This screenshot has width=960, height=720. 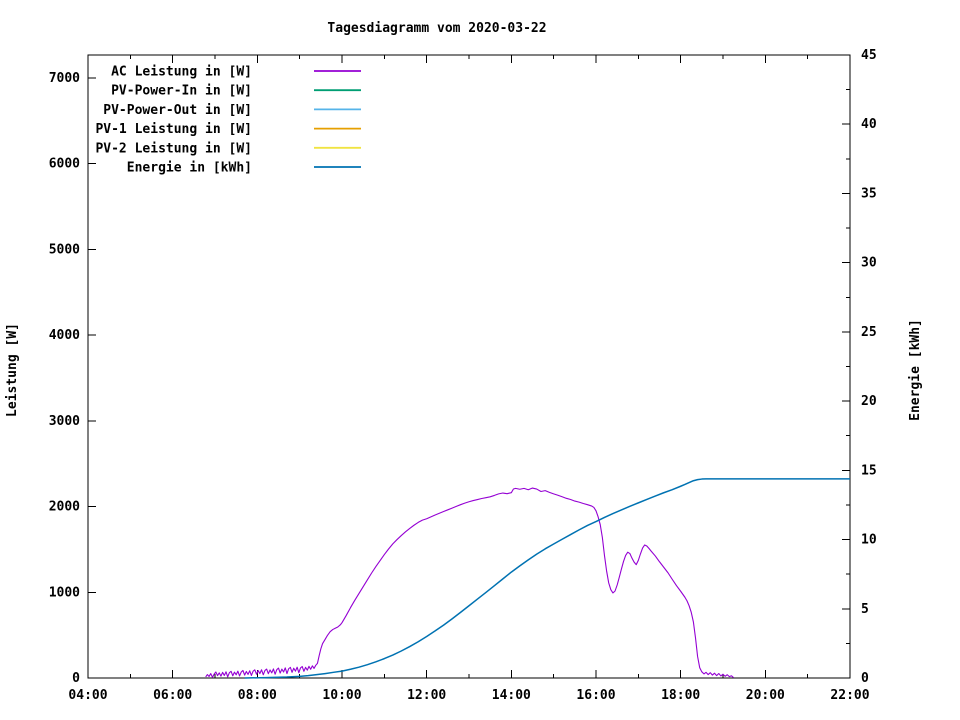 I want to click on y-right-tick-label: 35, so click(x=869, y=193).